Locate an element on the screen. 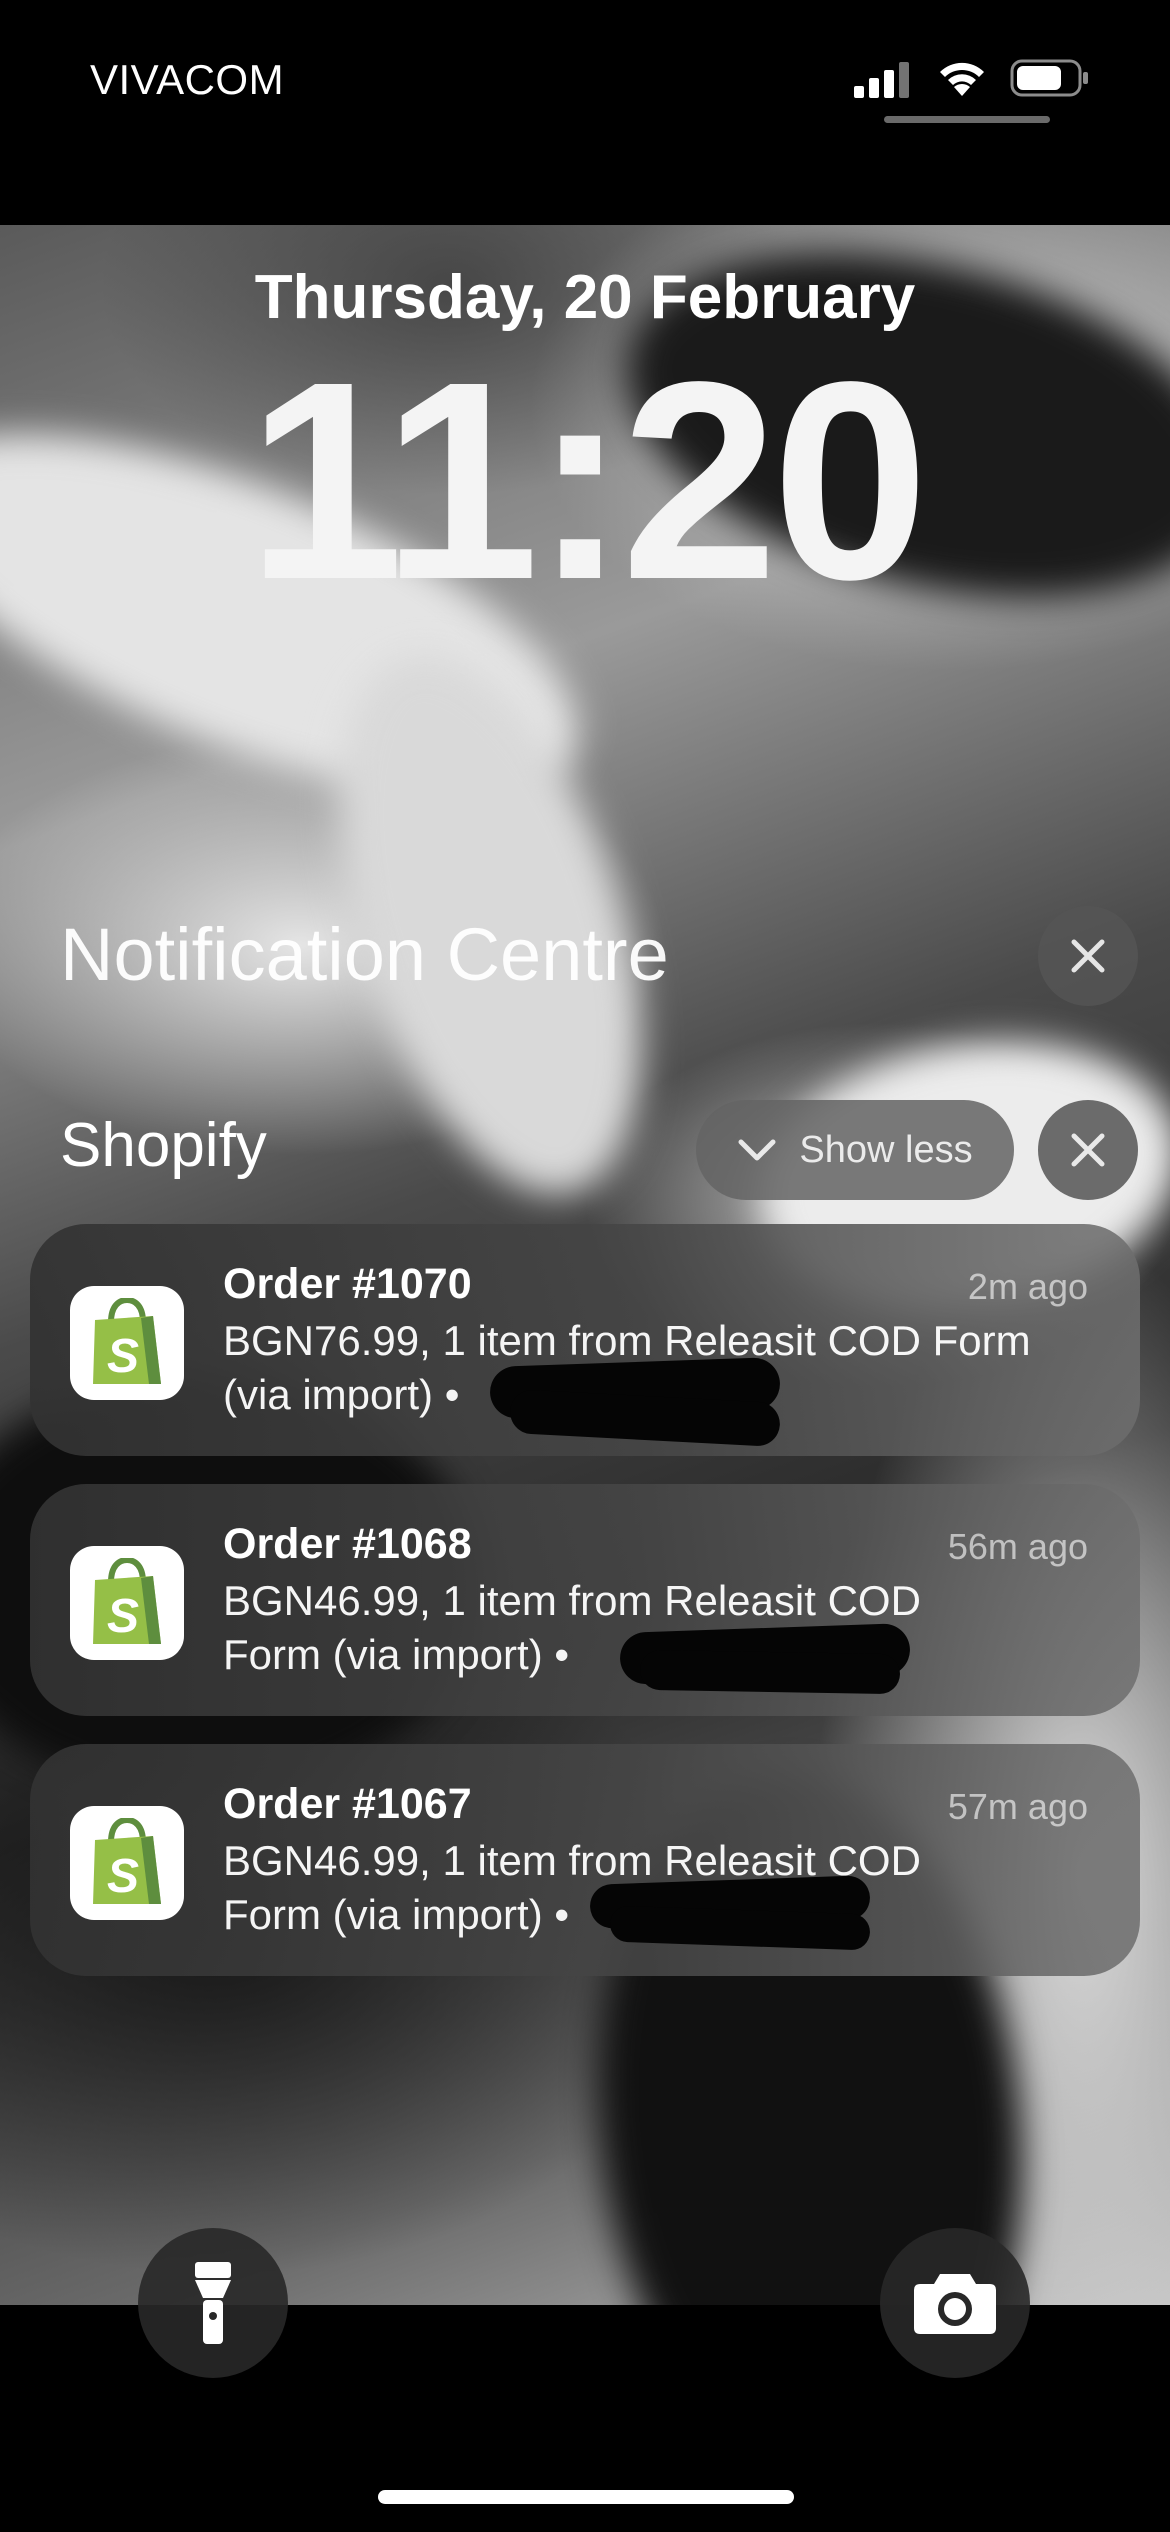 The width and height of the screenshot is (1170, 2532). wifi-icon is located at coordinates (962, 79).